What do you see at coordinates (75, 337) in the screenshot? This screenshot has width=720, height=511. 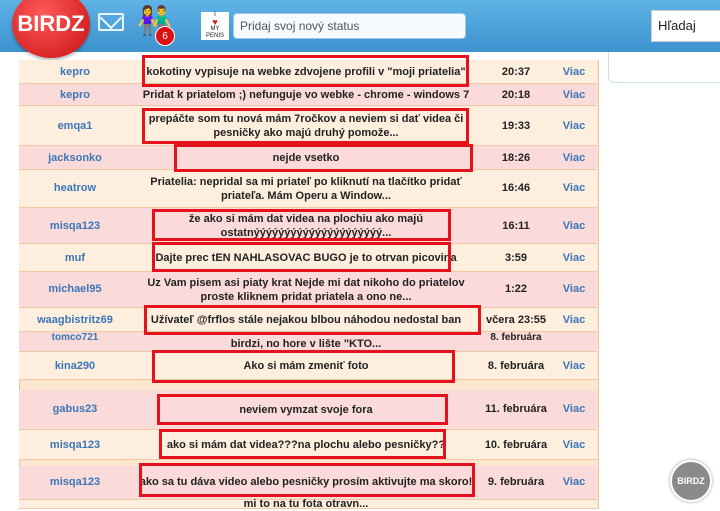 I see `user-link: tomco721` at bounding box center [75, 337].